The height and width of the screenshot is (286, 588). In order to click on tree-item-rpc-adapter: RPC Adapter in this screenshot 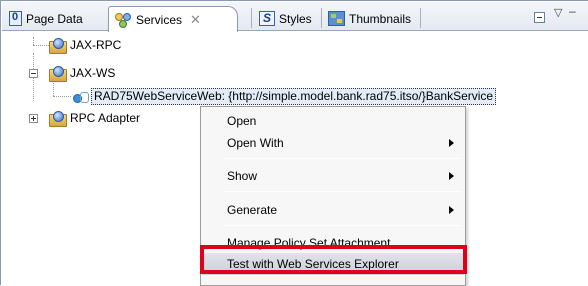, I will do `click(94, 118)`.